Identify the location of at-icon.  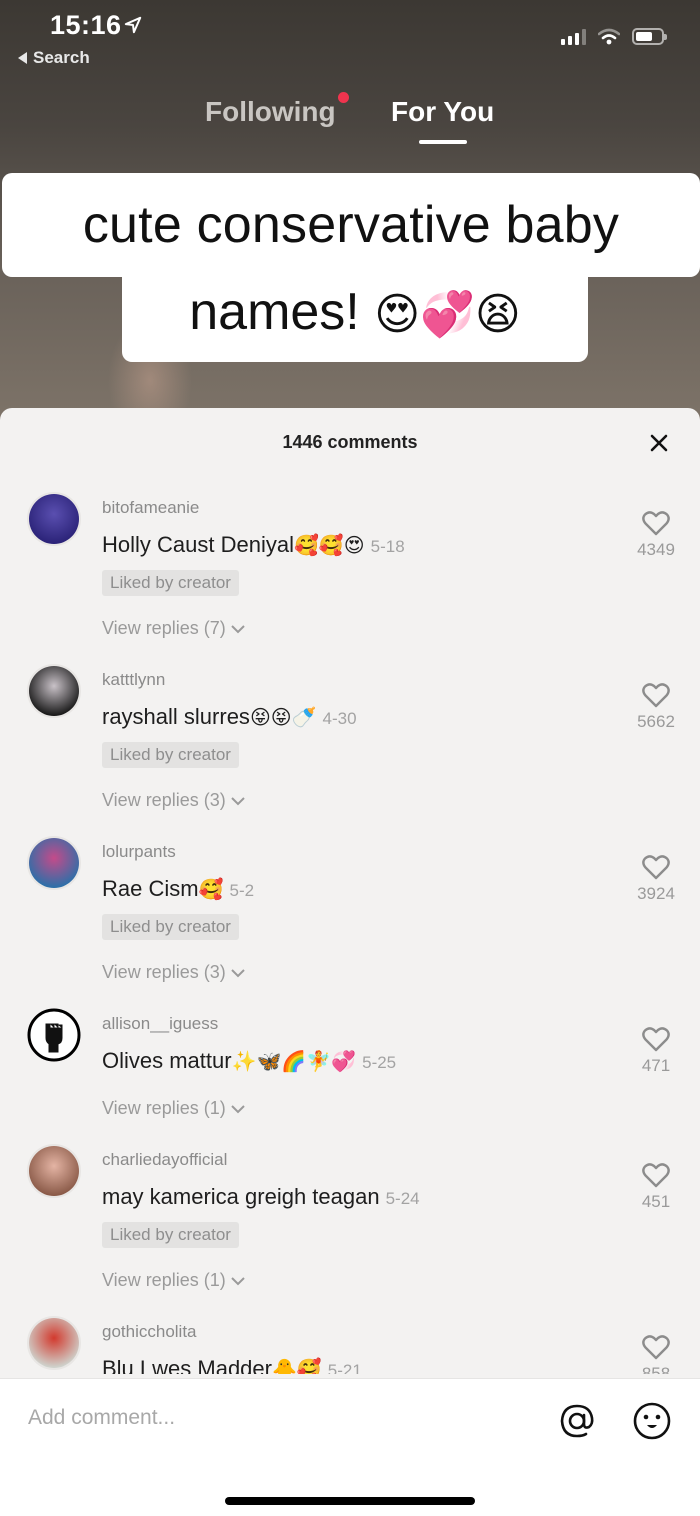
(577, 1421).